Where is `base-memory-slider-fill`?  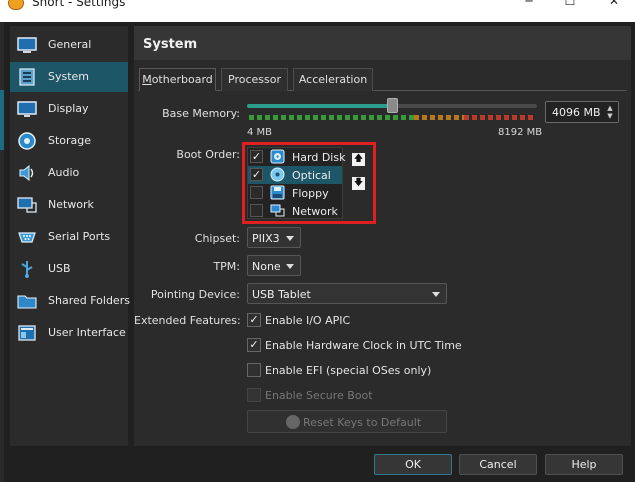 base-memory-slider-fill is located at coordinates (319, 106).